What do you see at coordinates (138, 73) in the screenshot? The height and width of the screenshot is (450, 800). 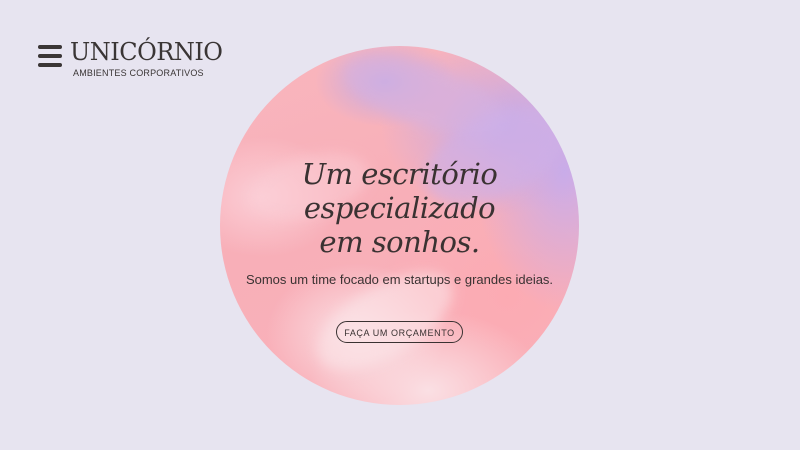 I see `brand-subtitle: AMBIENTES CORPORATIVOS` at bounding box center [138, 73].